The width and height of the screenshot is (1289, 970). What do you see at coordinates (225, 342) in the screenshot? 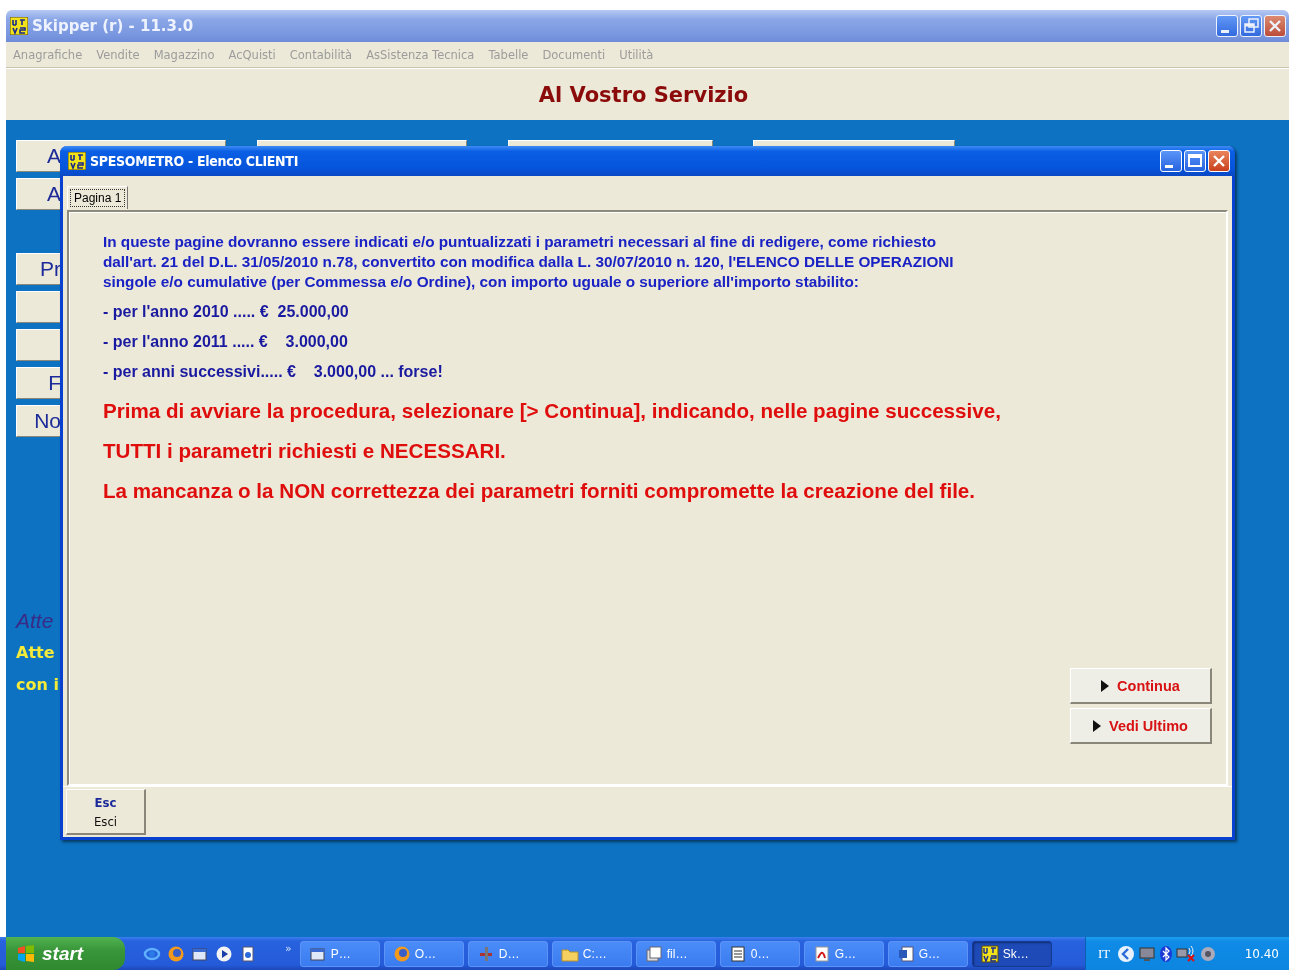
I see `threshold-text: - per l'anno 2011 ..... € 3.000,00` at bounding box center [225, 342].